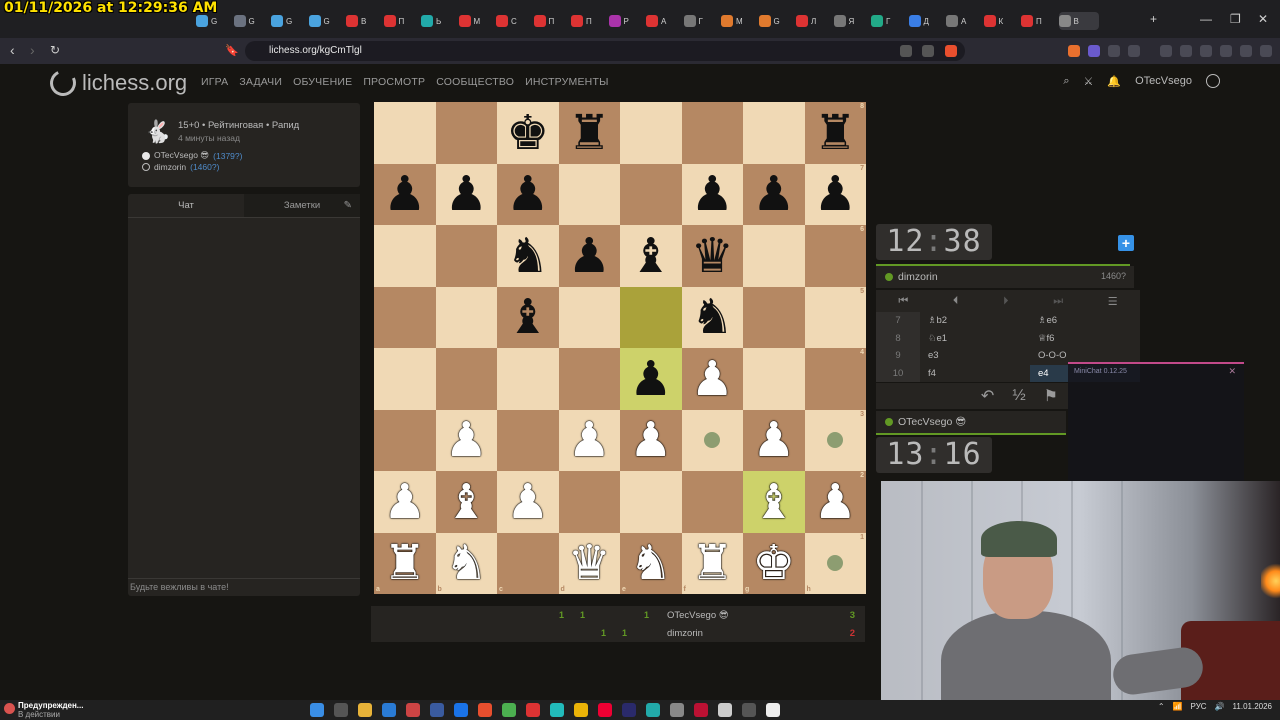 Image resolution: width=1280 pixels, height=720 pixels. What do you see at coordinates (466, 317) in the screenshot?
I see `square-b5` at bounding box center [466, 317].